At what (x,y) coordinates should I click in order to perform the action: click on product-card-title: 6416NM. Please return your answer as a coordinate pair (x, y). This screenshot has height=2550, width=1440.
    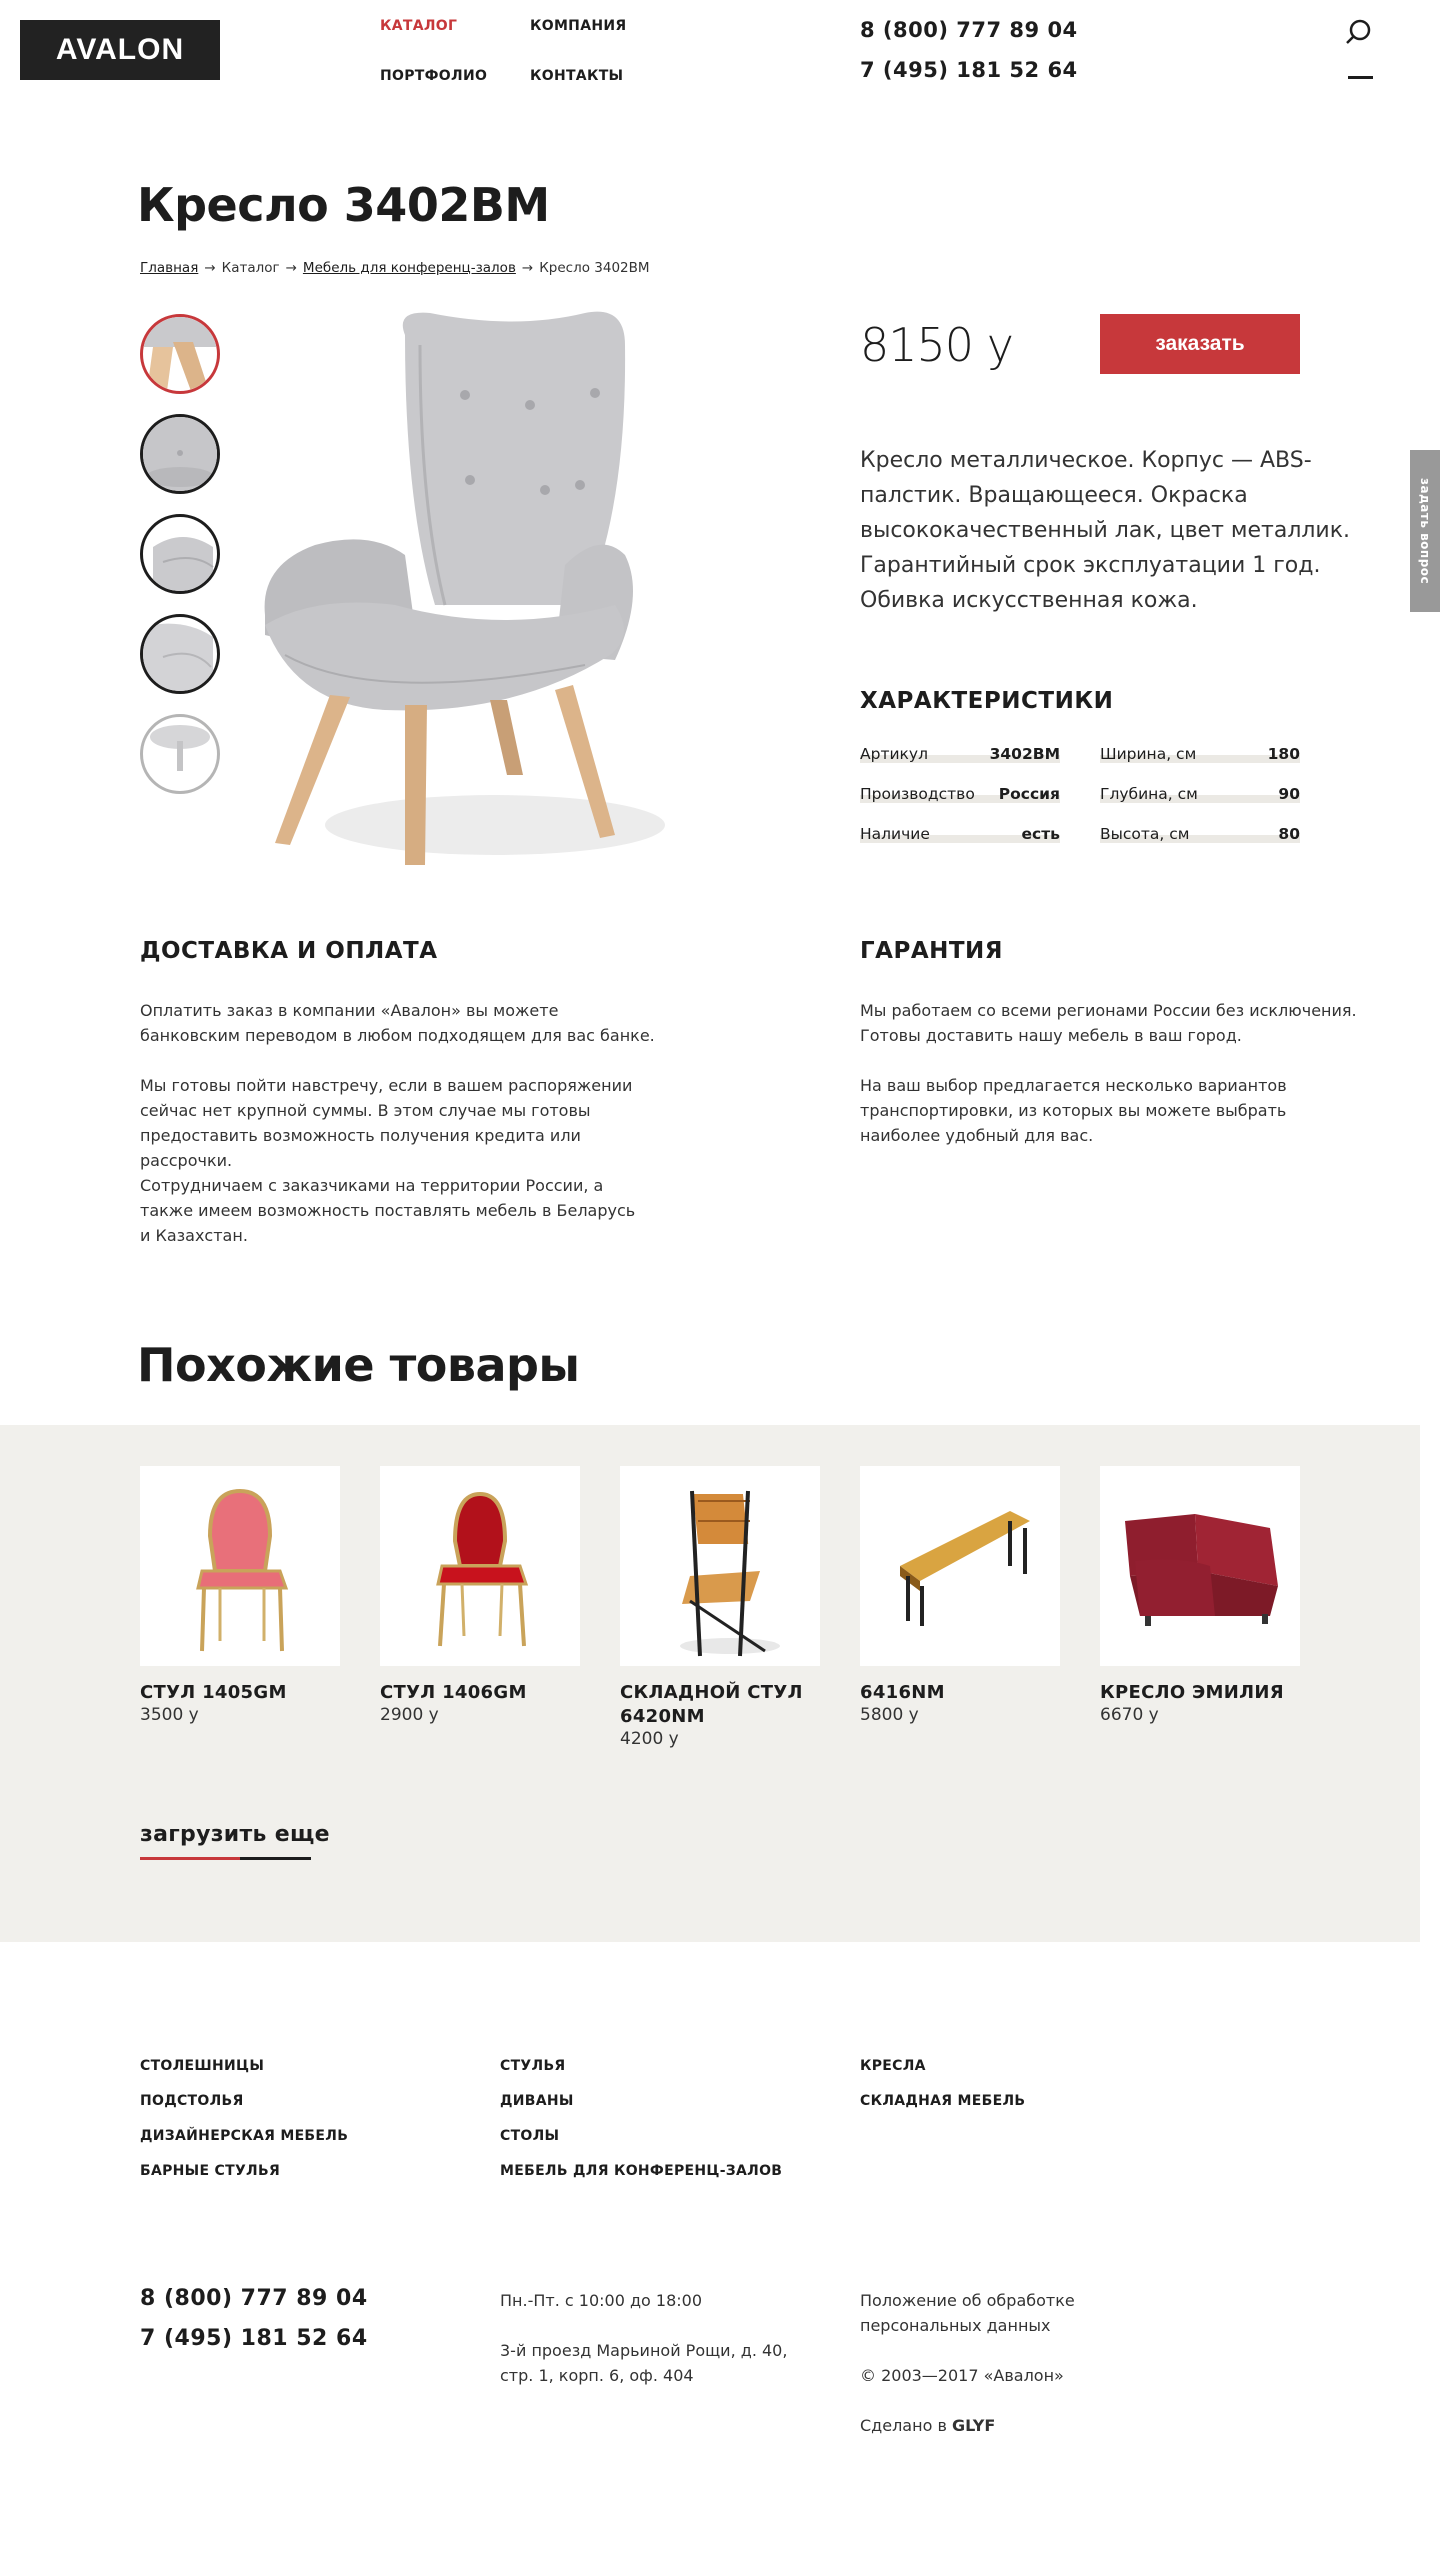
    Looking at the image, I should click on (960, 1693).